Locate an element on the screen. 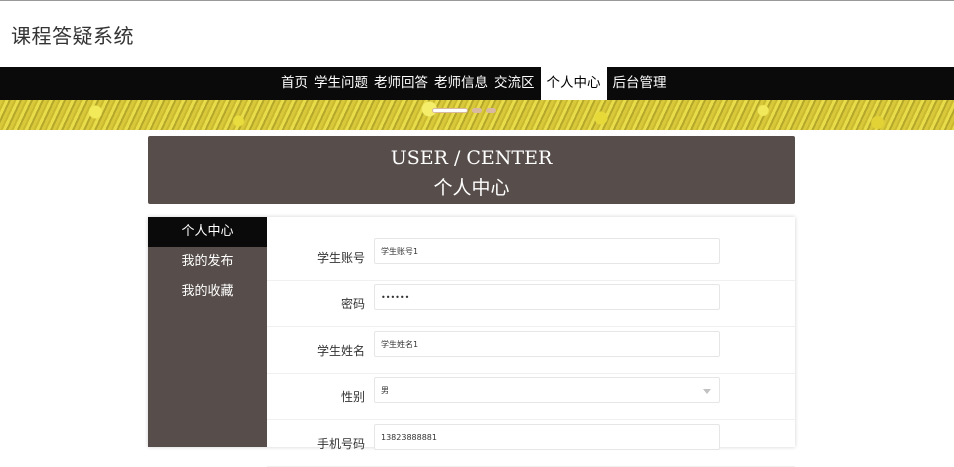  main-navbar: 首页 学生问题 老师回答 老师信息 交流区 个人中心 后台管理 is located at coordinates (477, 83).